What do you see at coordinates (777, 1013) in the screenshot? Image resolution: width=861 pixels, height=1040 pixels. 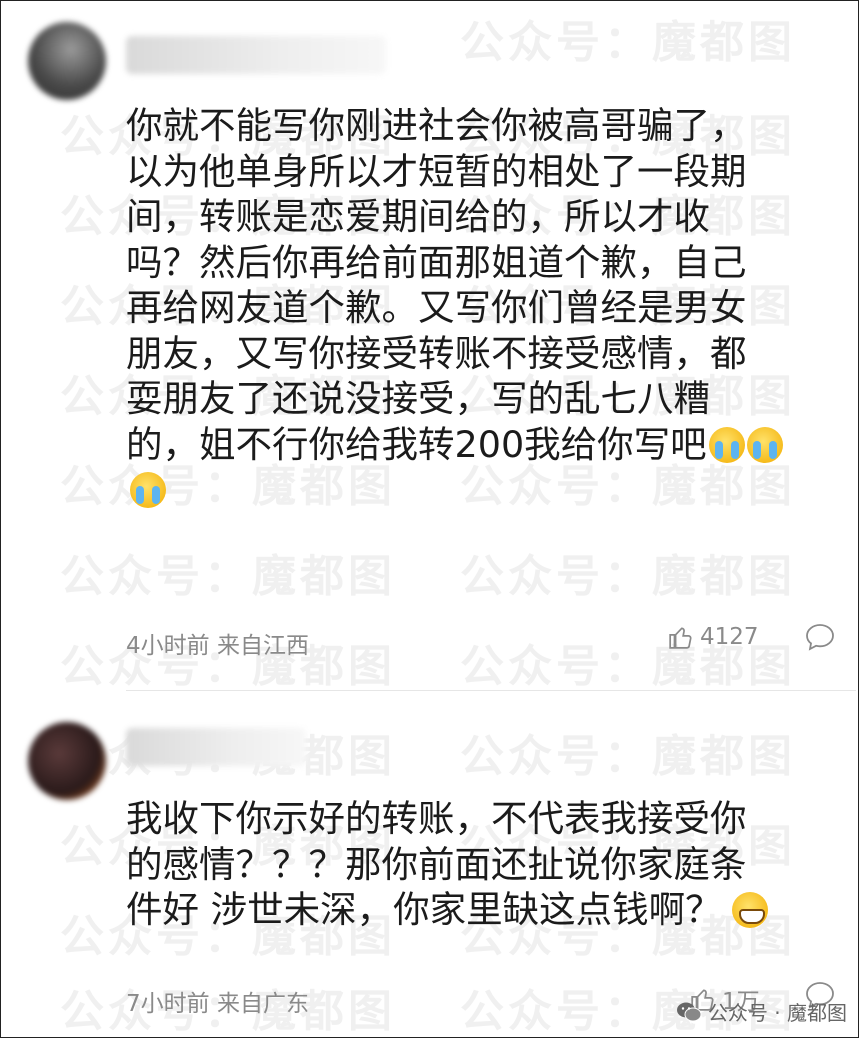 I see `wechat-account-label: 公众号 · 魔都图` at bounding box center [777, 1013].